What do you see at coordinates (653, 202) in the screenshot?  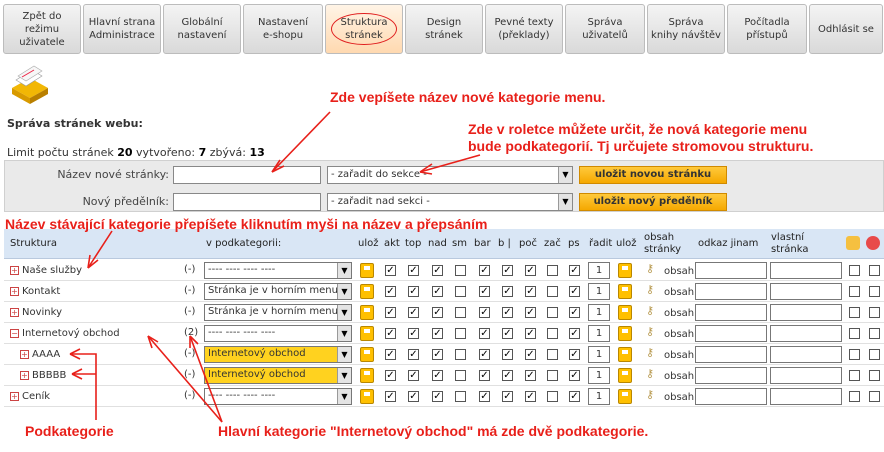 I see `save-new-divider-button: uložit nový předělník` at bounding box center [653, 202].